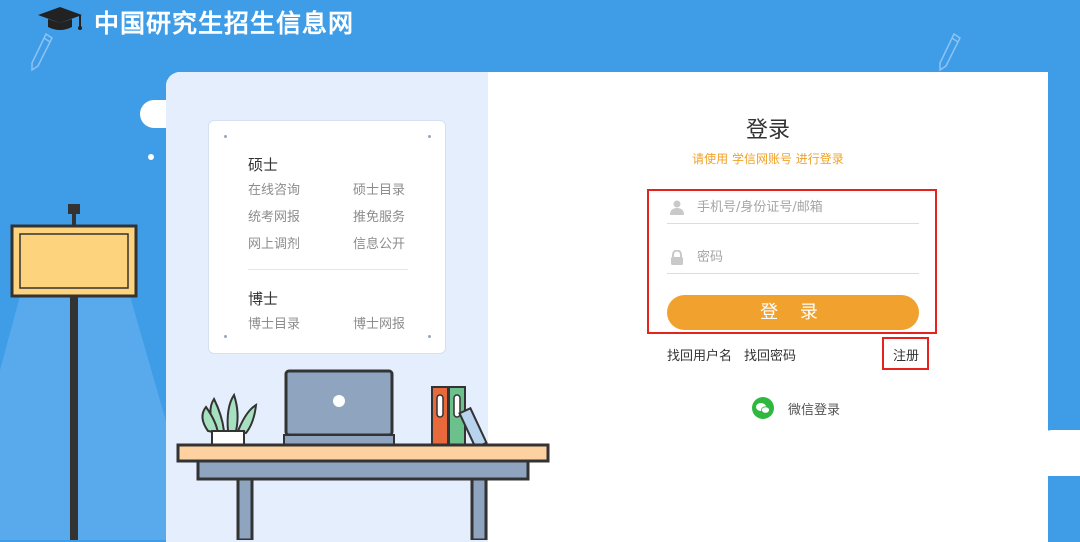  Describe the element at coordinates (274, 215) in the screenshot. I see `unified-exam-registration-link: 统考网报` at that location.